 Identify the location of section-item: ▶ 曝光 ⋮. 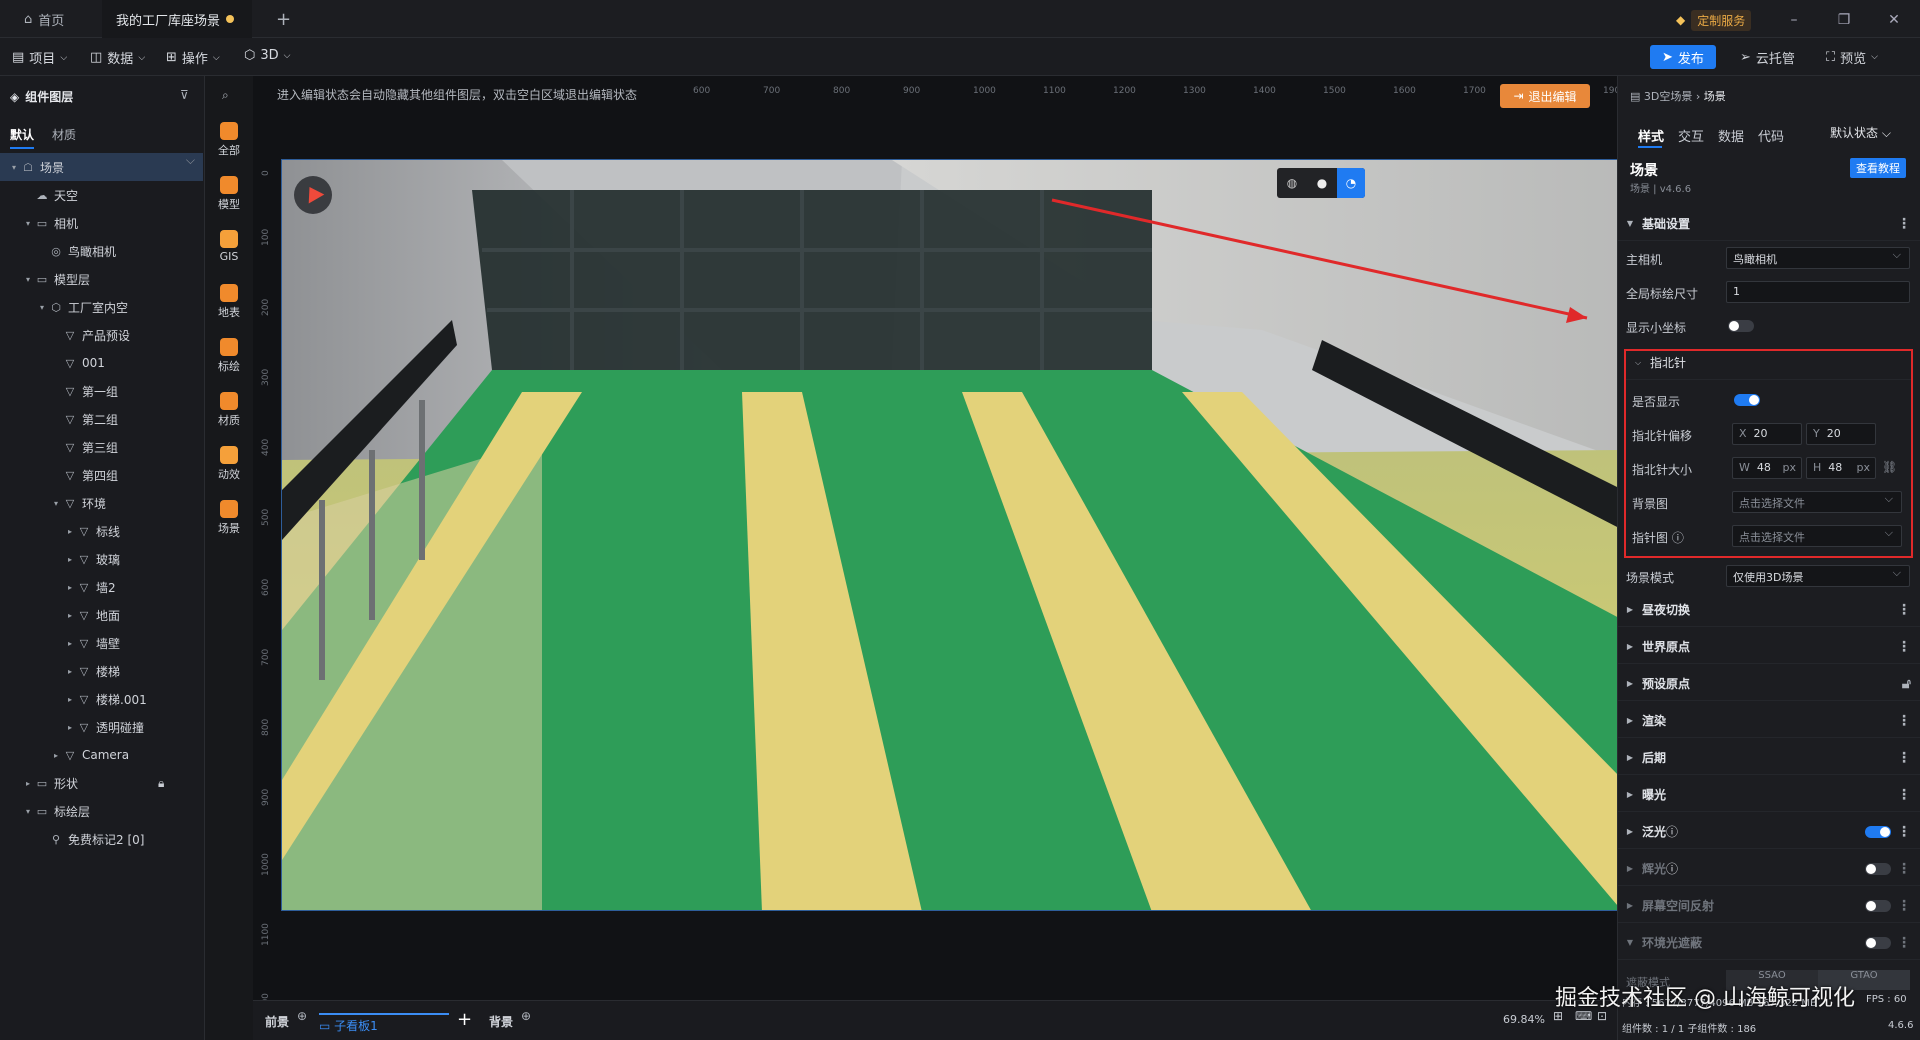
(1769, 795).